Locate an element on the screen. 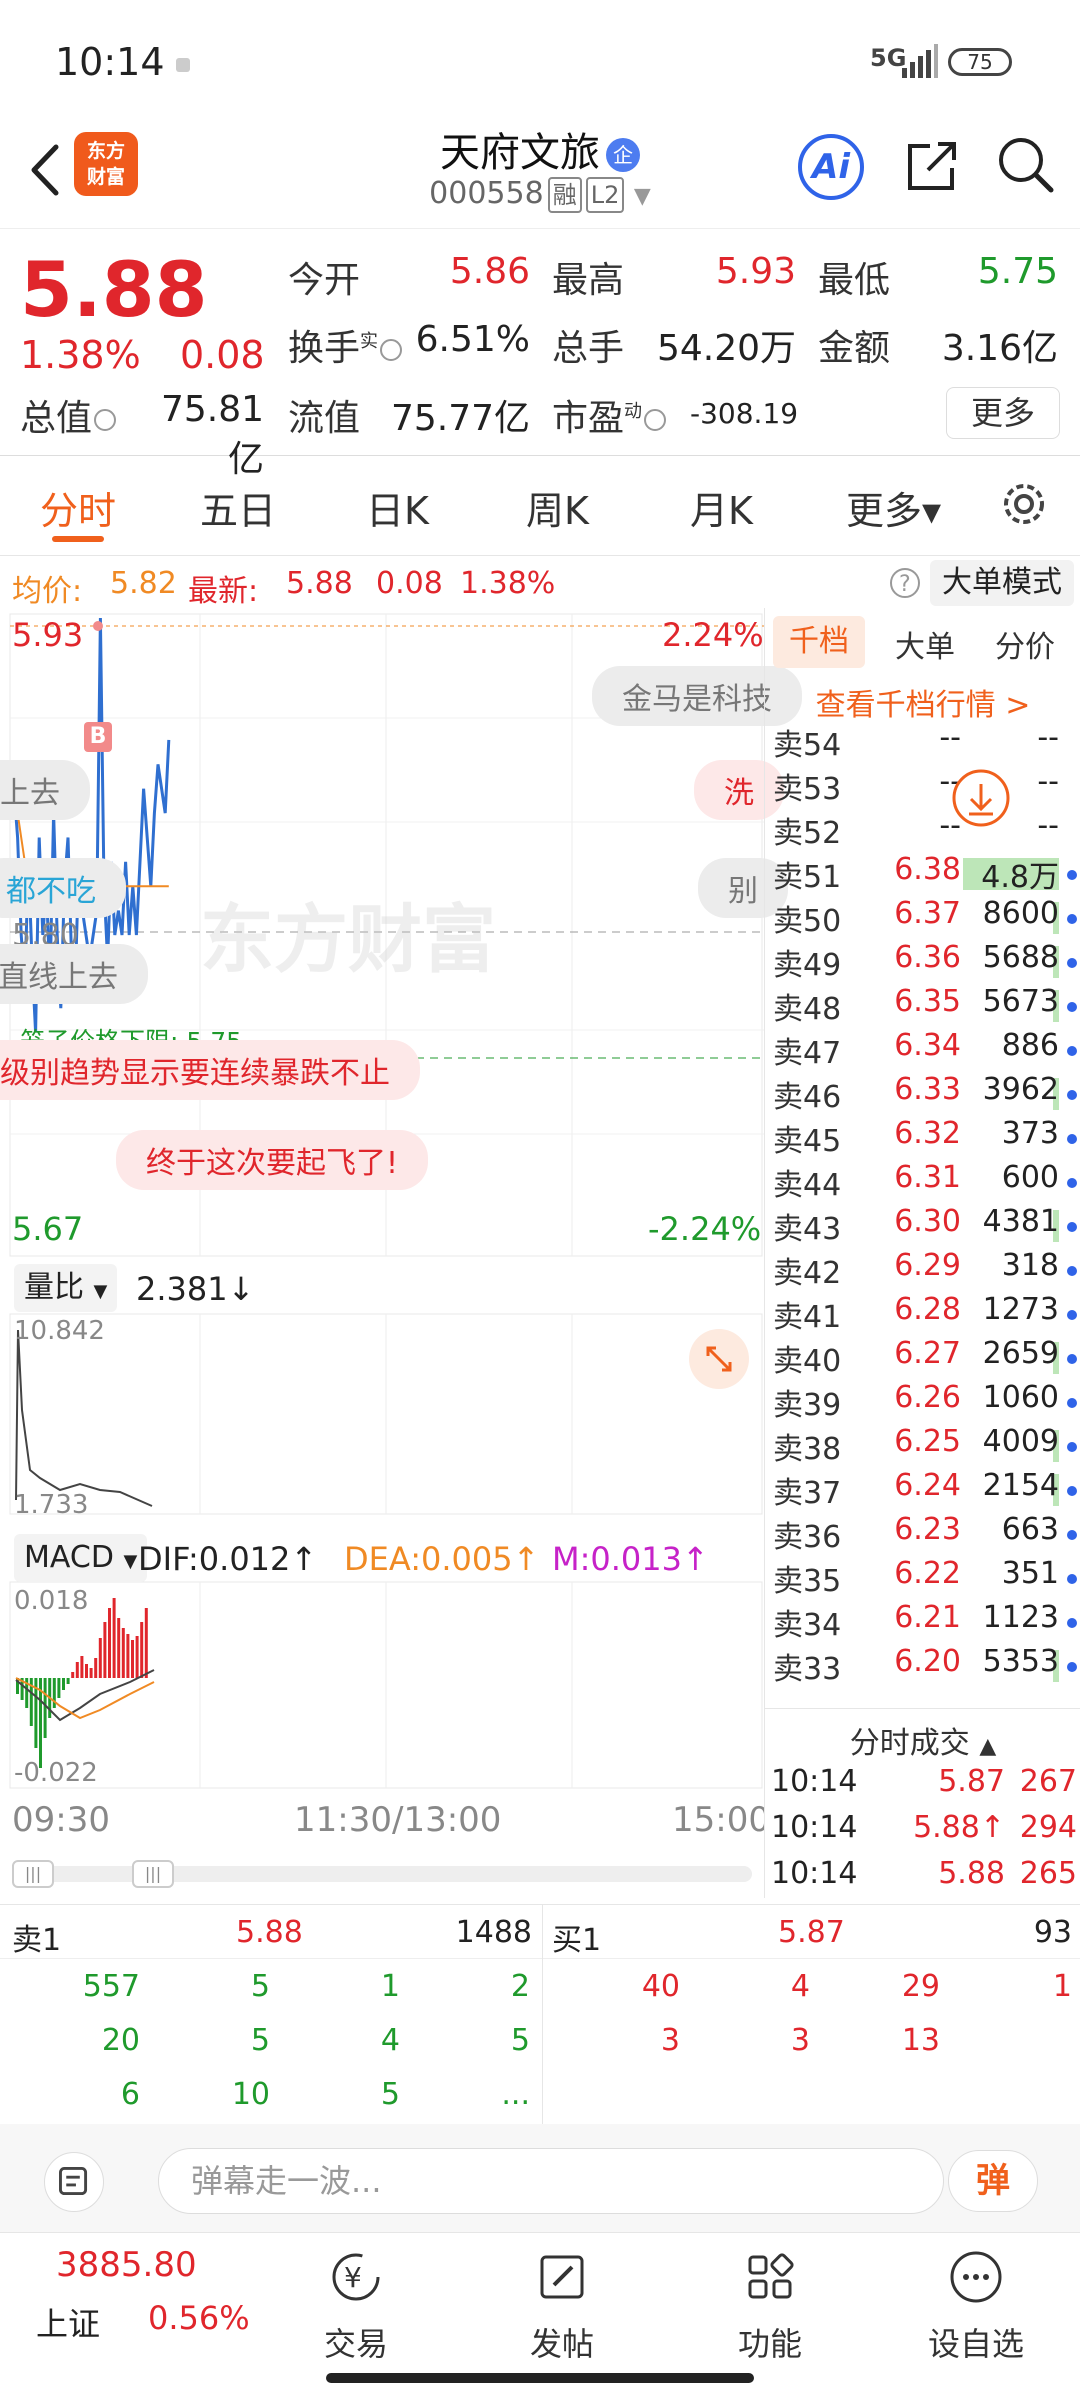 The height and width of the screenshot is (2400, 1080). order-book-row: 卖38 6.25 4009 is located at coordinates (922, 1446).